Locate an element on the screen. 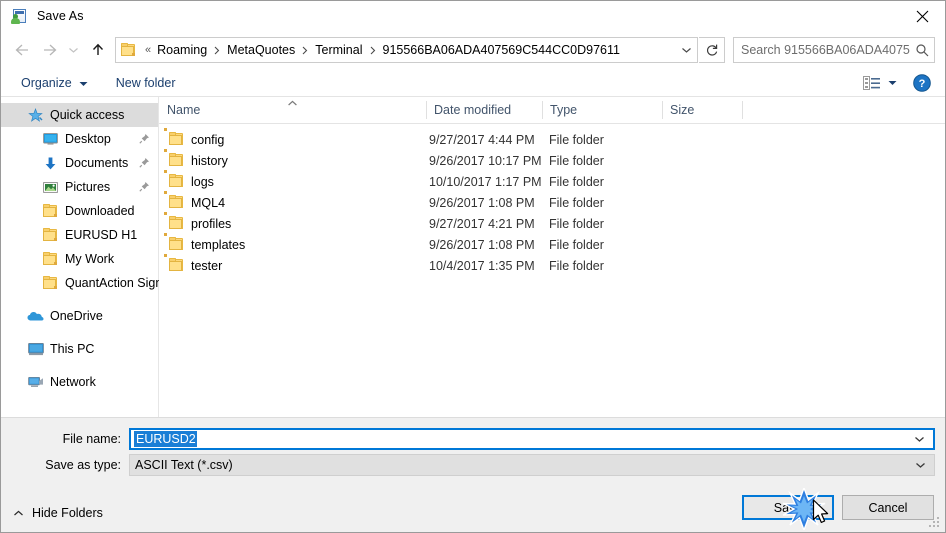  sidebar-item-this-pc: This PC is located at coordinates (79, 349).